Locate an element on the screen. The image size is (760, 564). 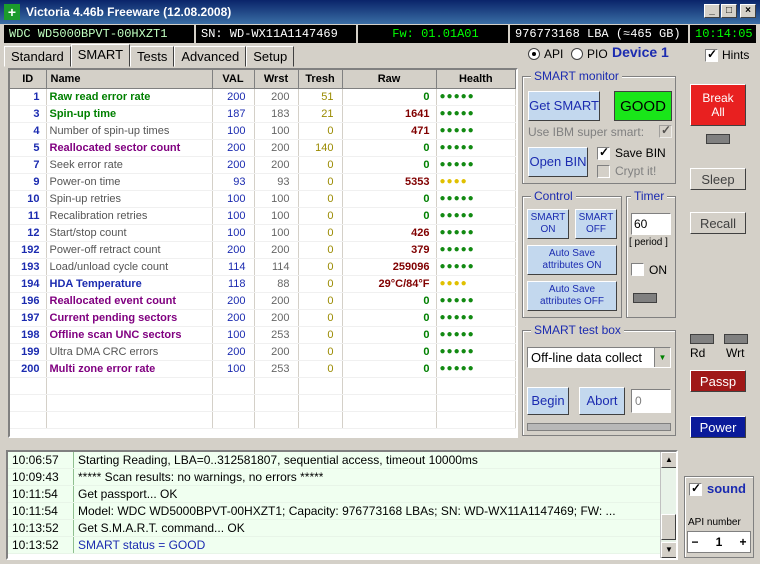
table-row: 9 Power-on time 93 93 0 5353 ●●●● is located at coordinates (263, 182).